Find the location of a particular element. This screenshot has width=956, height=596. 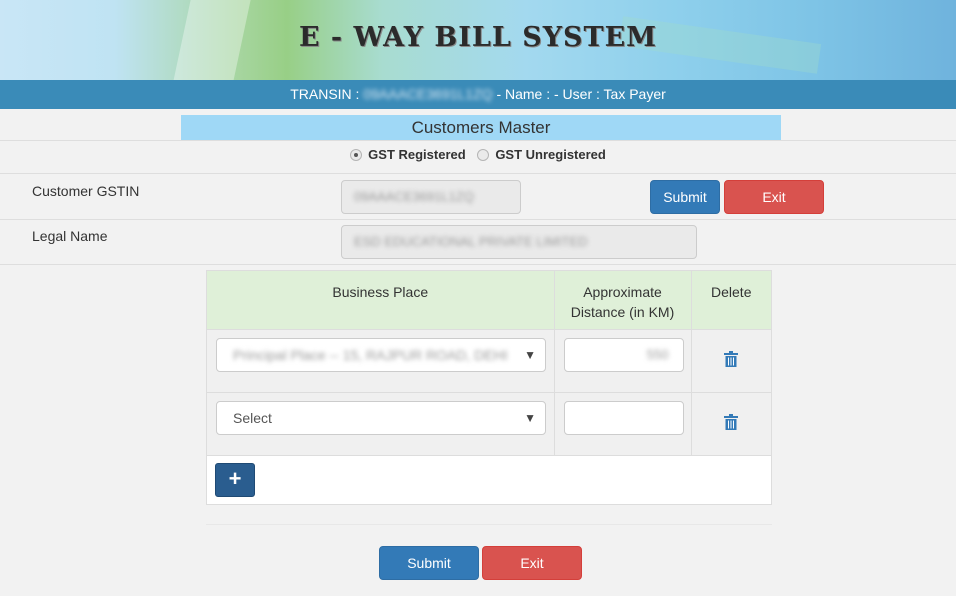

radio-gst-registered: GST Registered is located at coordinates (409, 154).